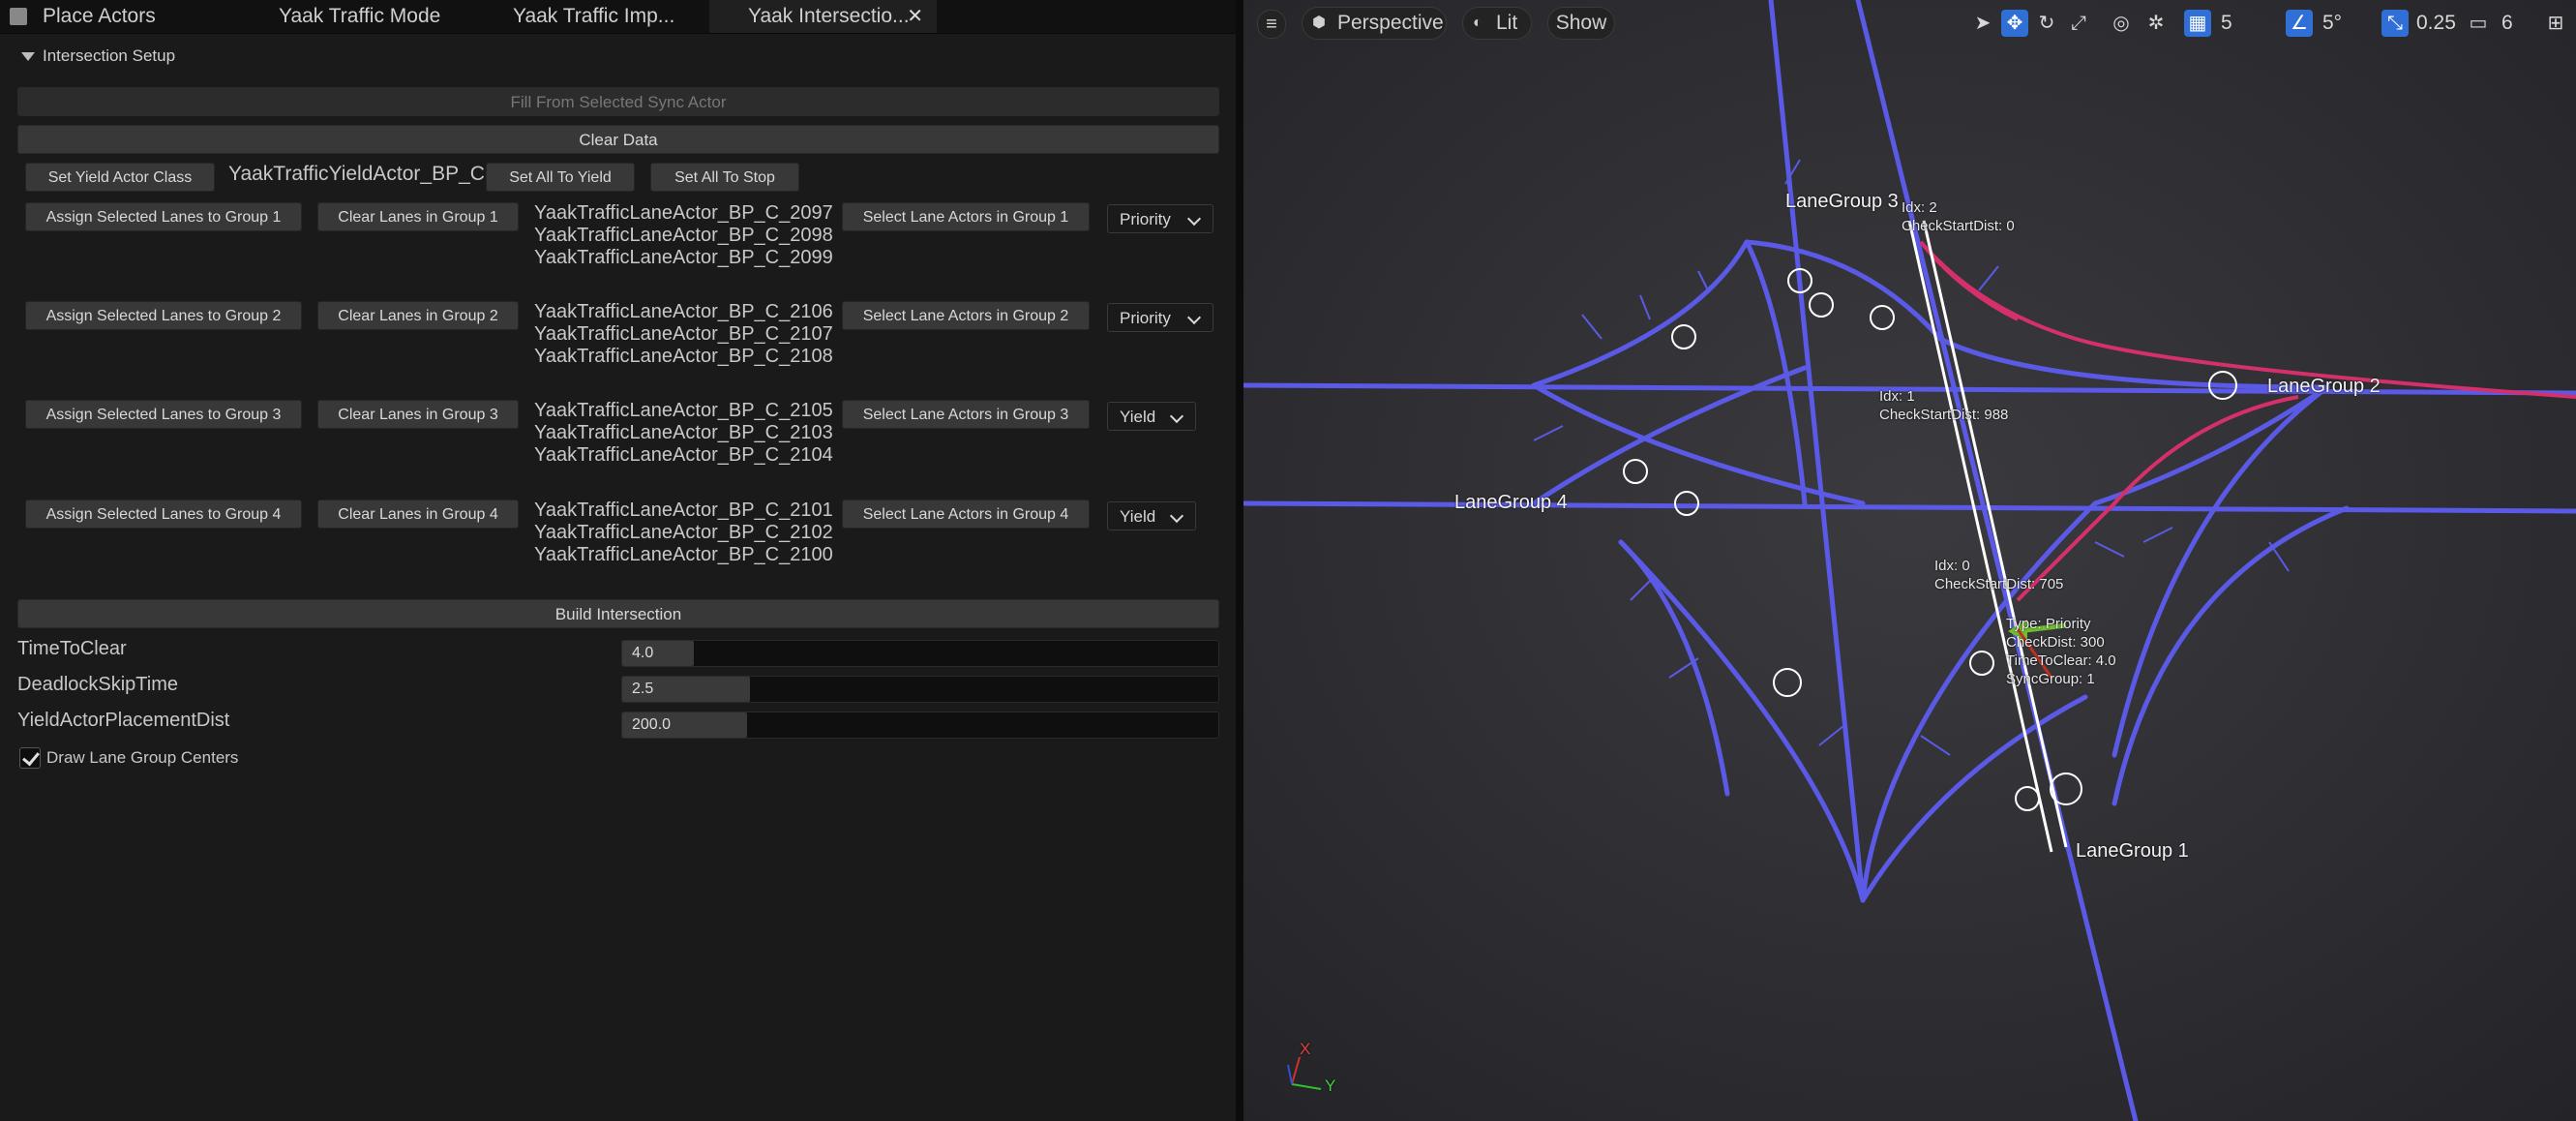  What do you see at coordinates (1982, 23) in the screenshot?
I see `select-tool-icon: ➤` at bounding box center [1982, 23].